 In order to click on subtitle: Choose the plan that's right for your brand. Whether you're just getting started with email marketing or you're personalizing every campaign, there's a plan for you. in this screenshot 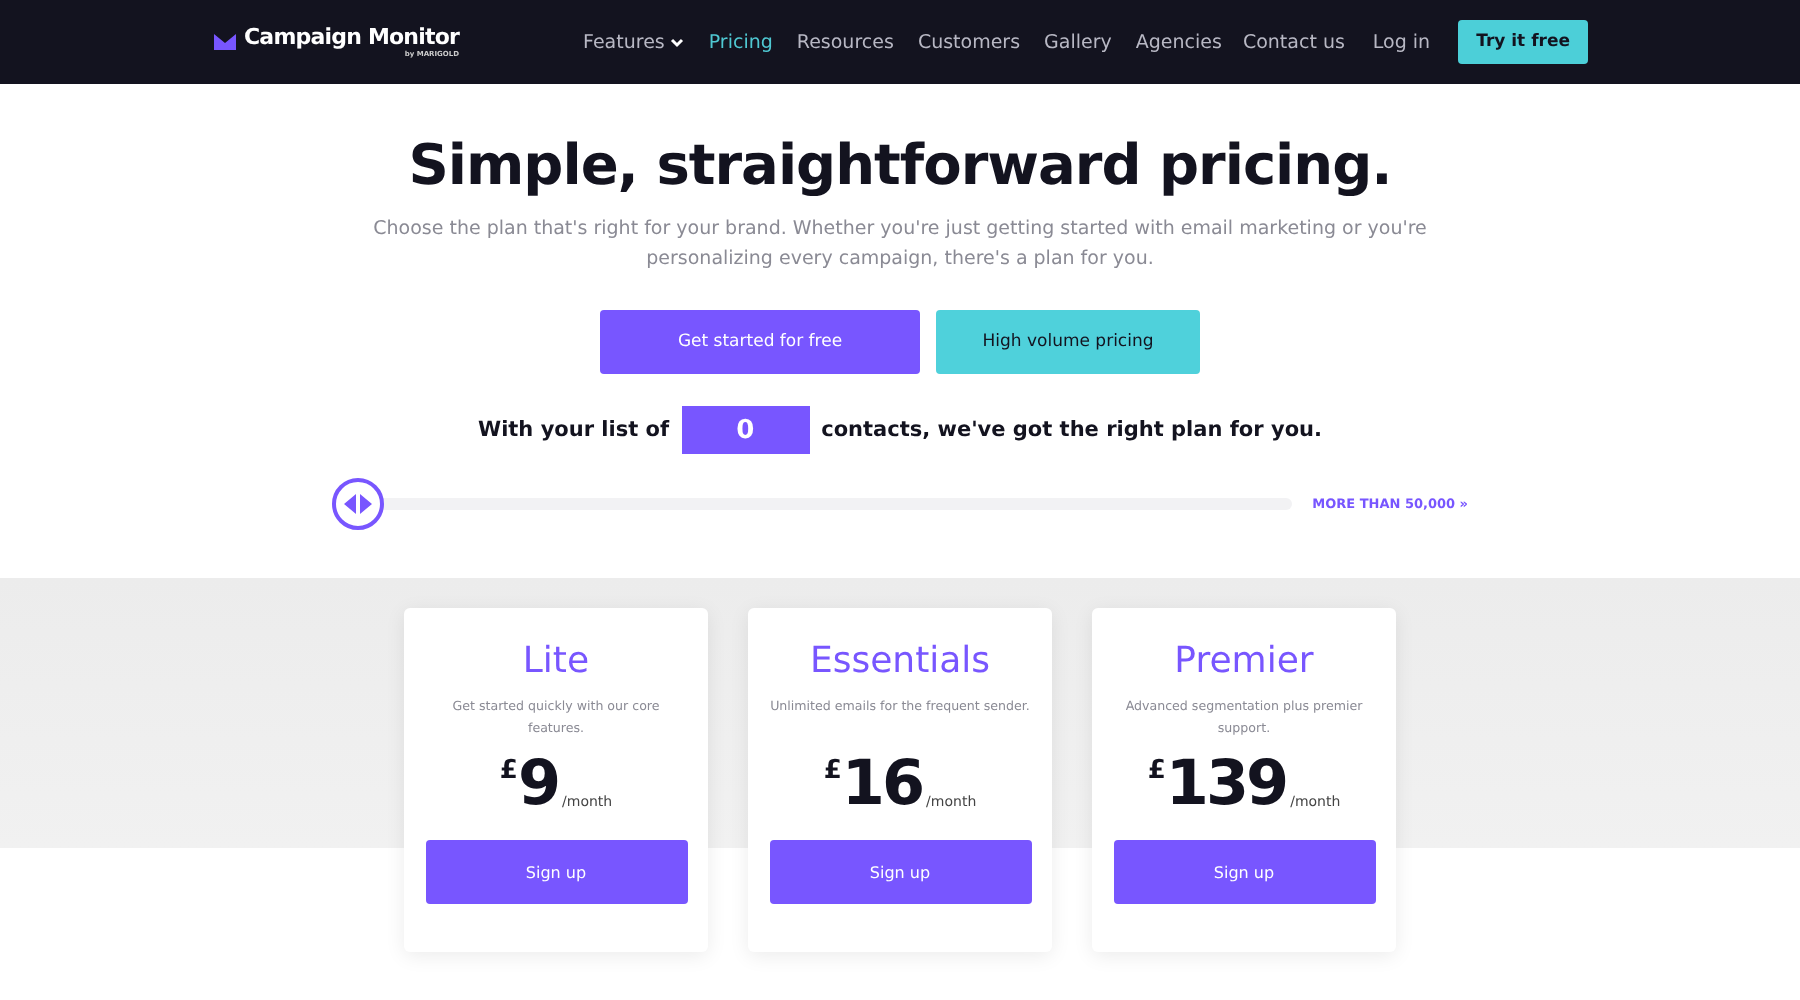, I will do `click(900, 245)`.